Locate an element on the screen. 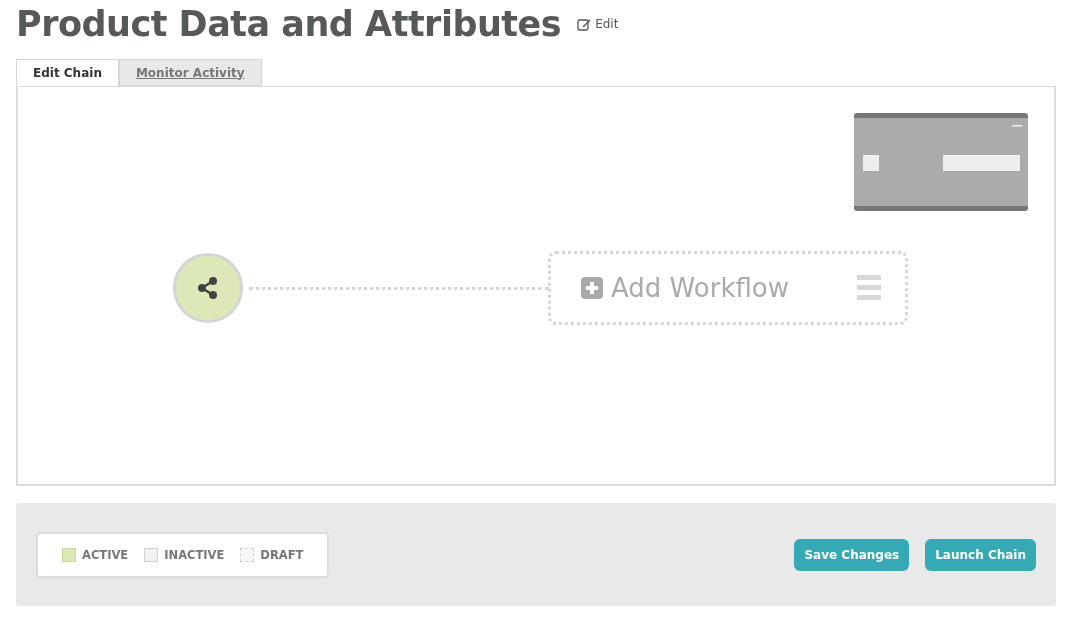 Image resolution: width=1068 pixels, height=618 pixels. tab: Monitor Activity is located at coordinates (190, 72).